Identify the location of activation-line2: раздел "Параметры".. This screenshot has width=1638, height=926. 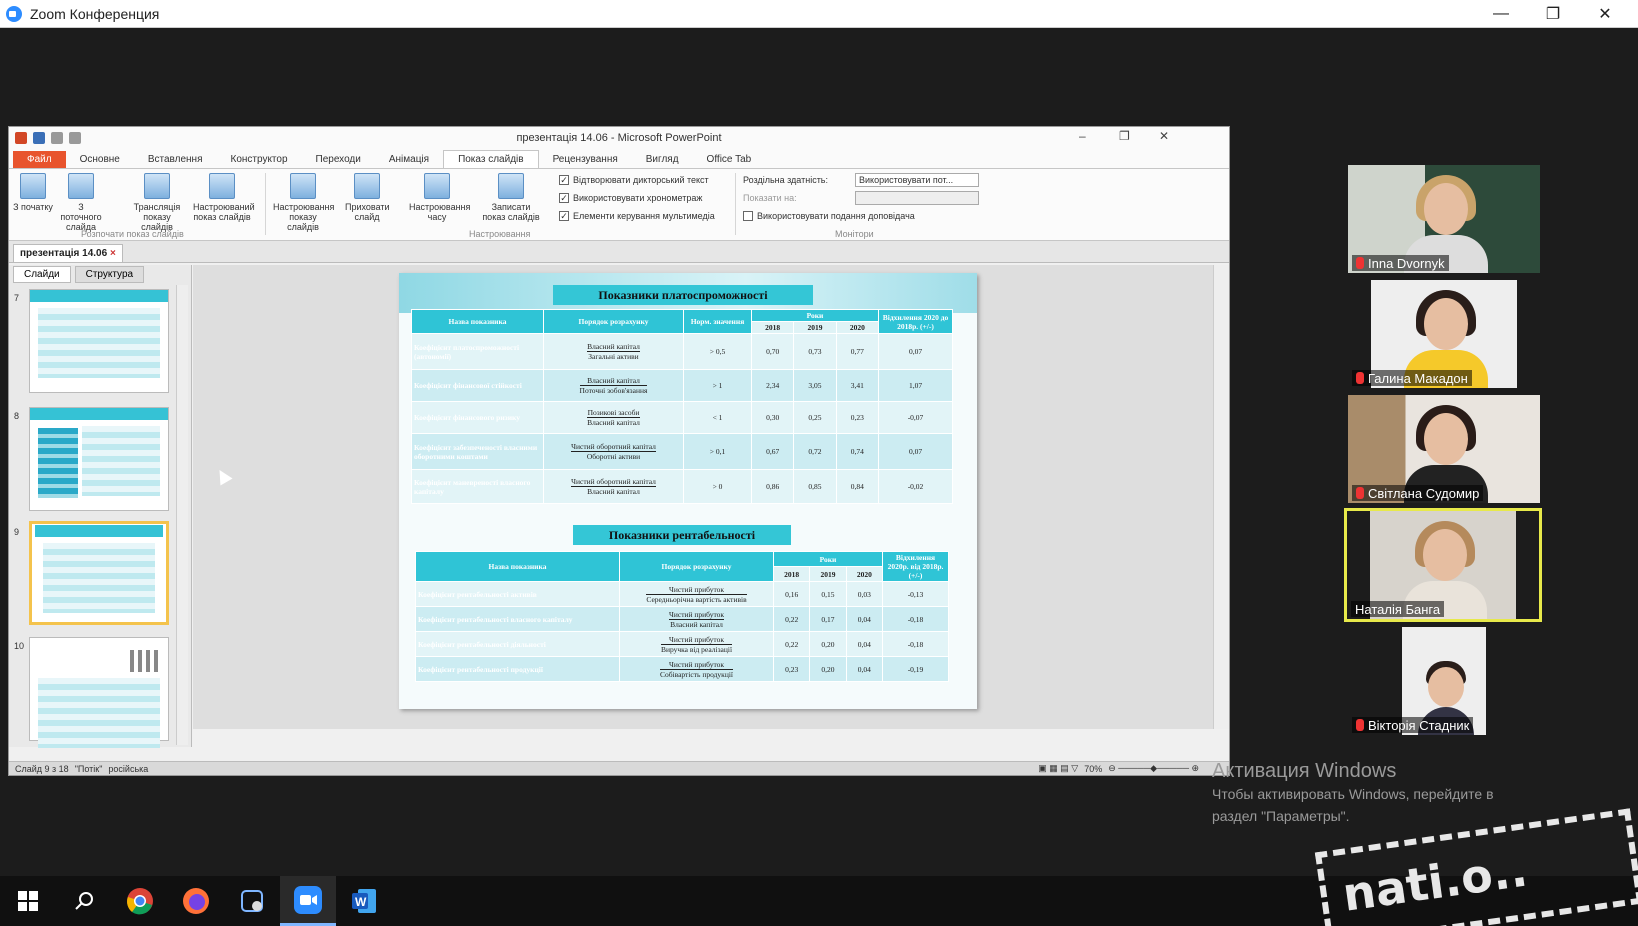
(1281, 816).